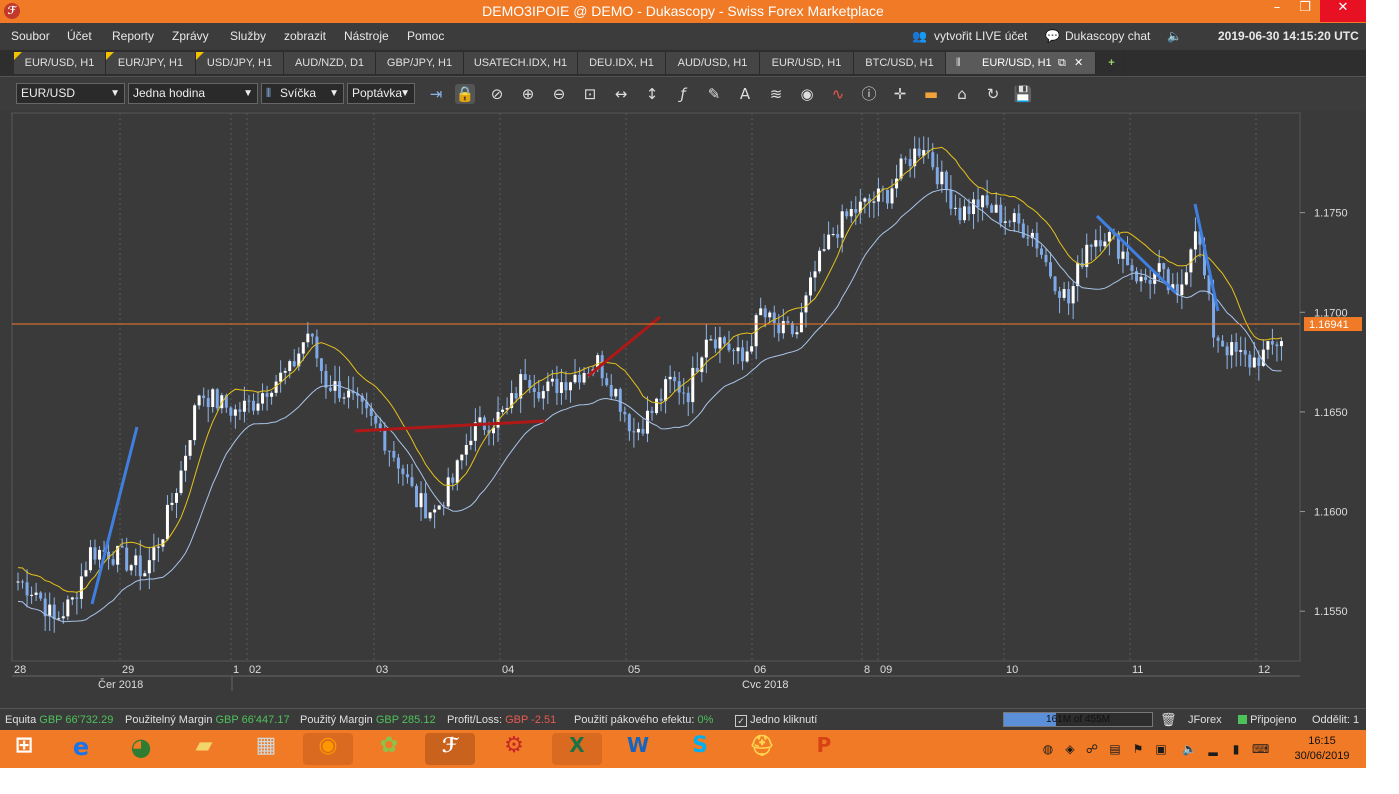  Describe the element at coordinates (248, 36) in the screenshot. I see `menu-sluzby: Služby` at that location.